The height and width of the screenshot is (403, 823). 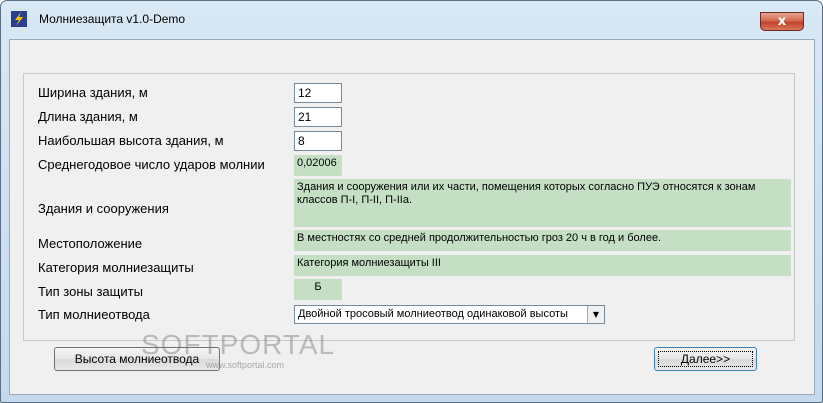 What do you see at coordinates (318, 289) in the screenshot?
I see `zone-value: Б` at bounding box center [318, 289].